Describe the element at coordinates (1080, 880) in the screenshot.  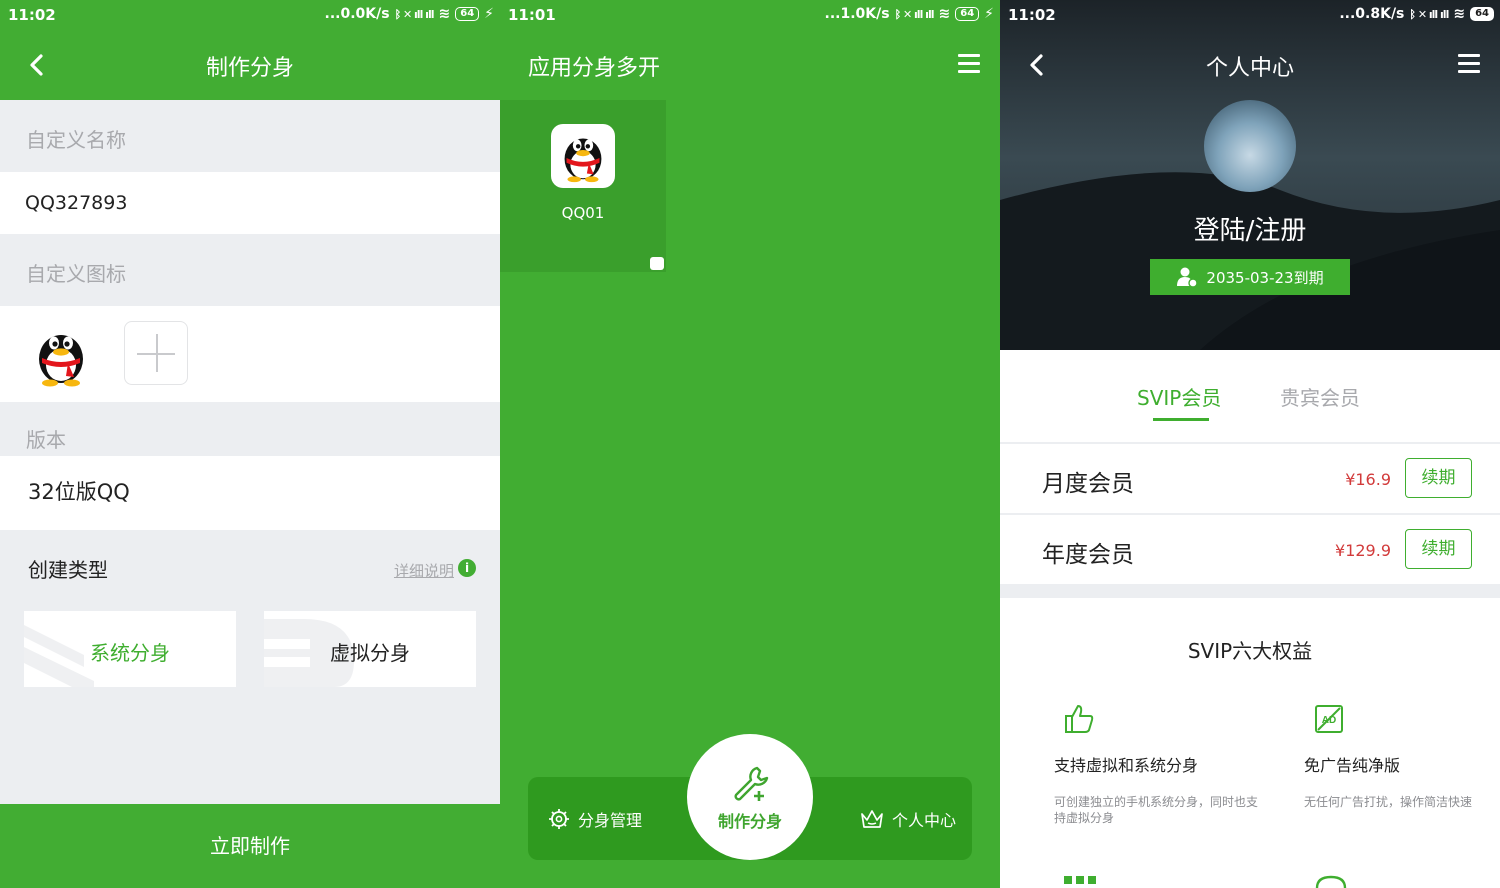
I see `grid-icon` at that location.